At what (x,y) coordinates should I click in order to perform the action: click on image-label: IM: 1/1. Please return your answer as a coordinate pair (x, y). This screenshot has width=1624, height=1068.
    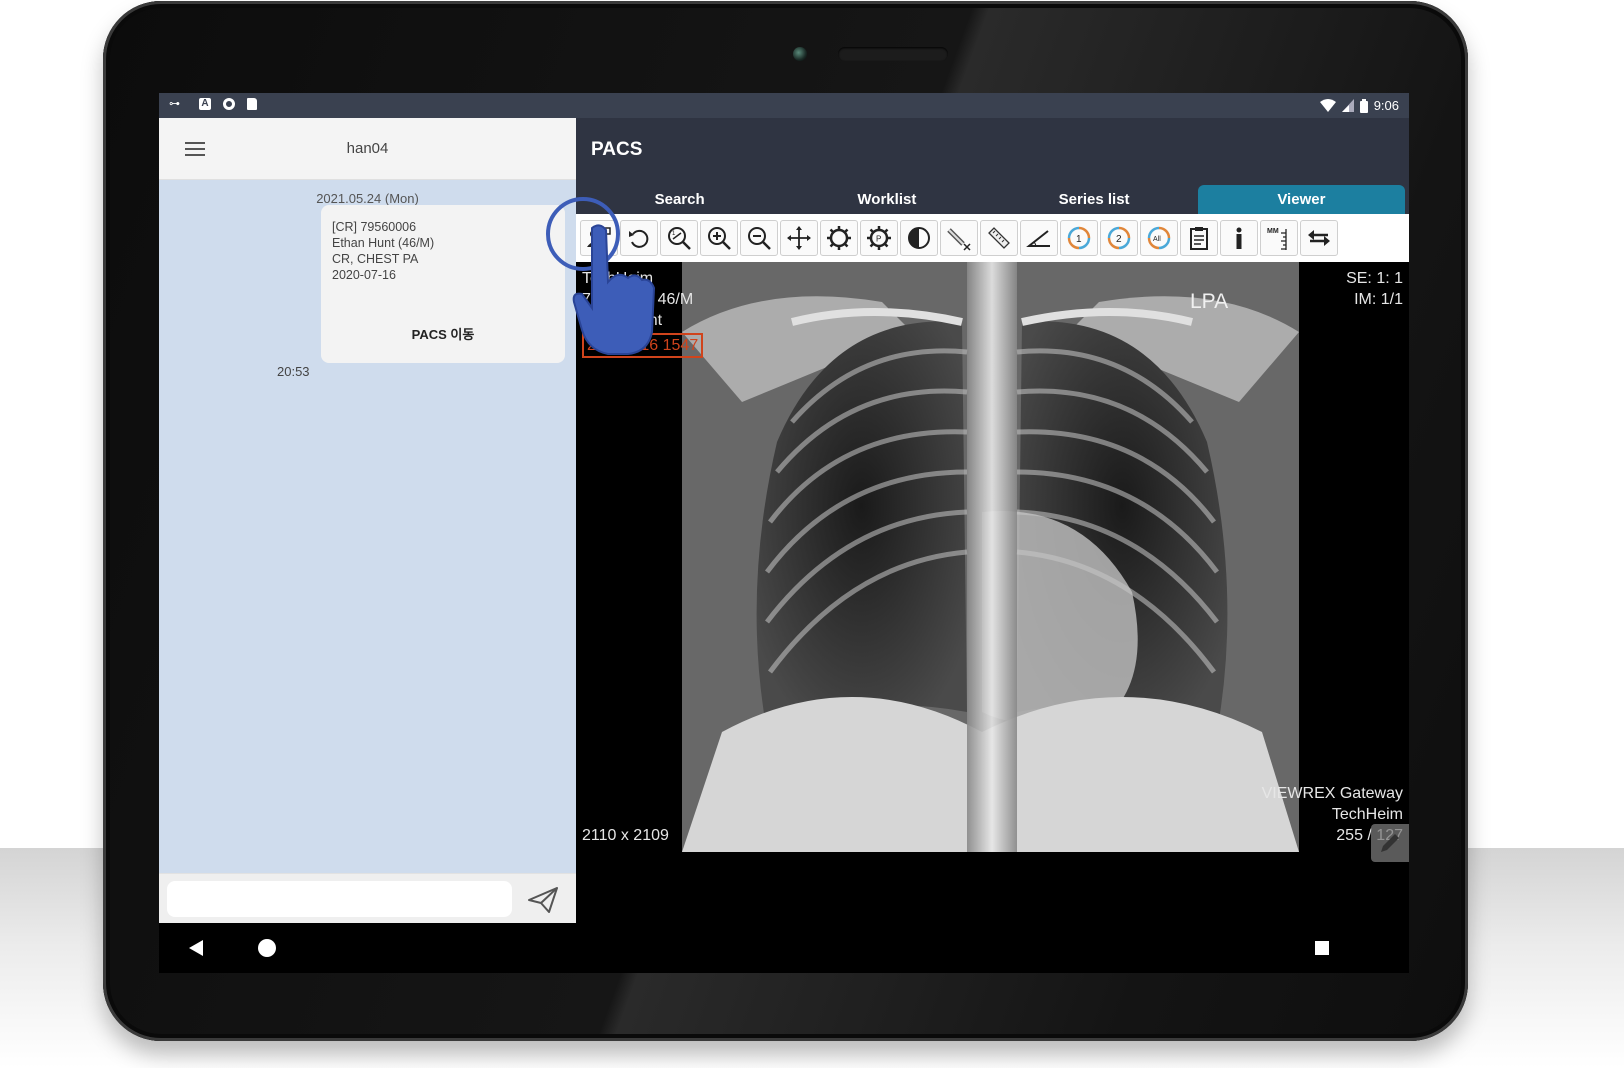
    Looking at the image, I should click on (1378, 299).